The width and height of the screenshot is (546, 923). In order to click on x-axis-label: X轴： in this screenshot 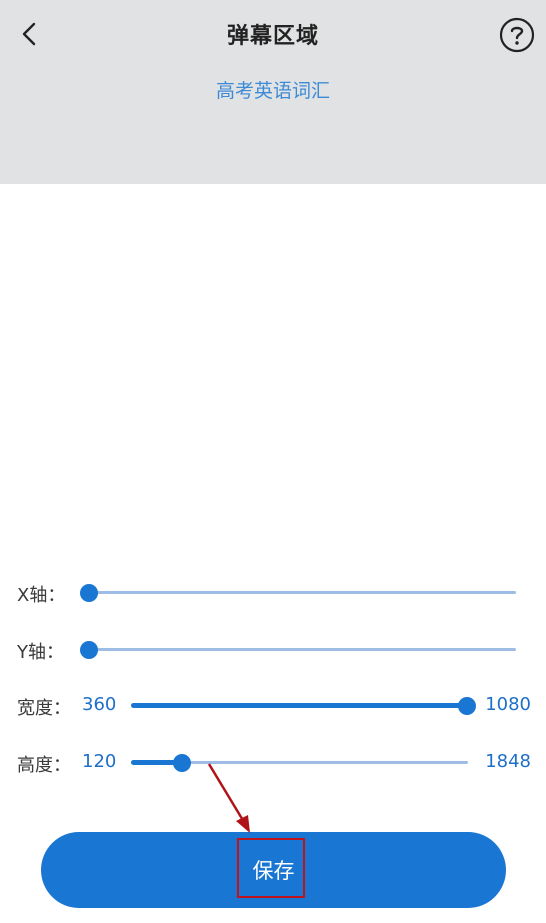, I will do `click(41, 595)`.